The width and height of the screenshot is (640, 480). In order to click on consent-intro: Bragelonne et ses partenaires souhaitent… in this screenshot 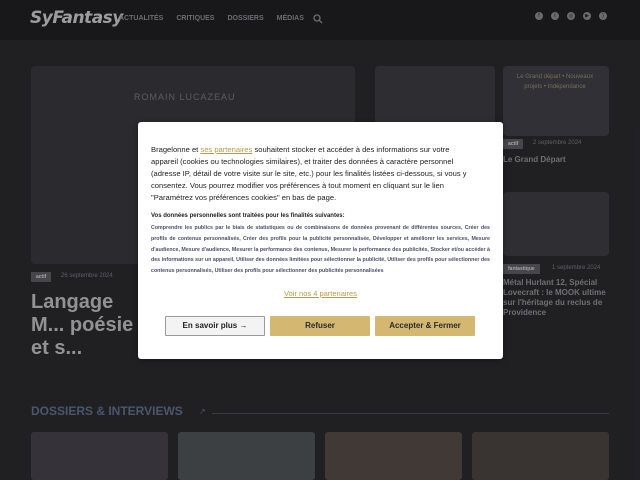, I will do `click(309, 174)`.